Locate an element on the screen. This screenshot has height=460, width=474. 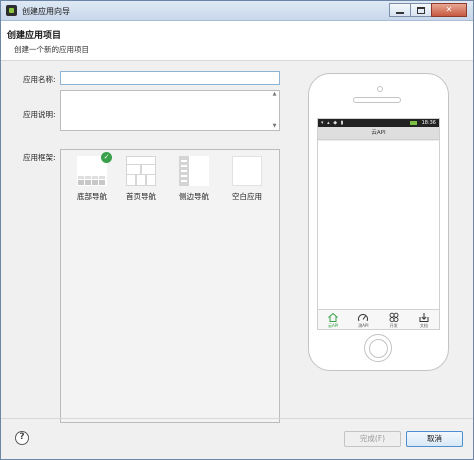
cancel-button: 取消 is located at coordinates (434, 439).